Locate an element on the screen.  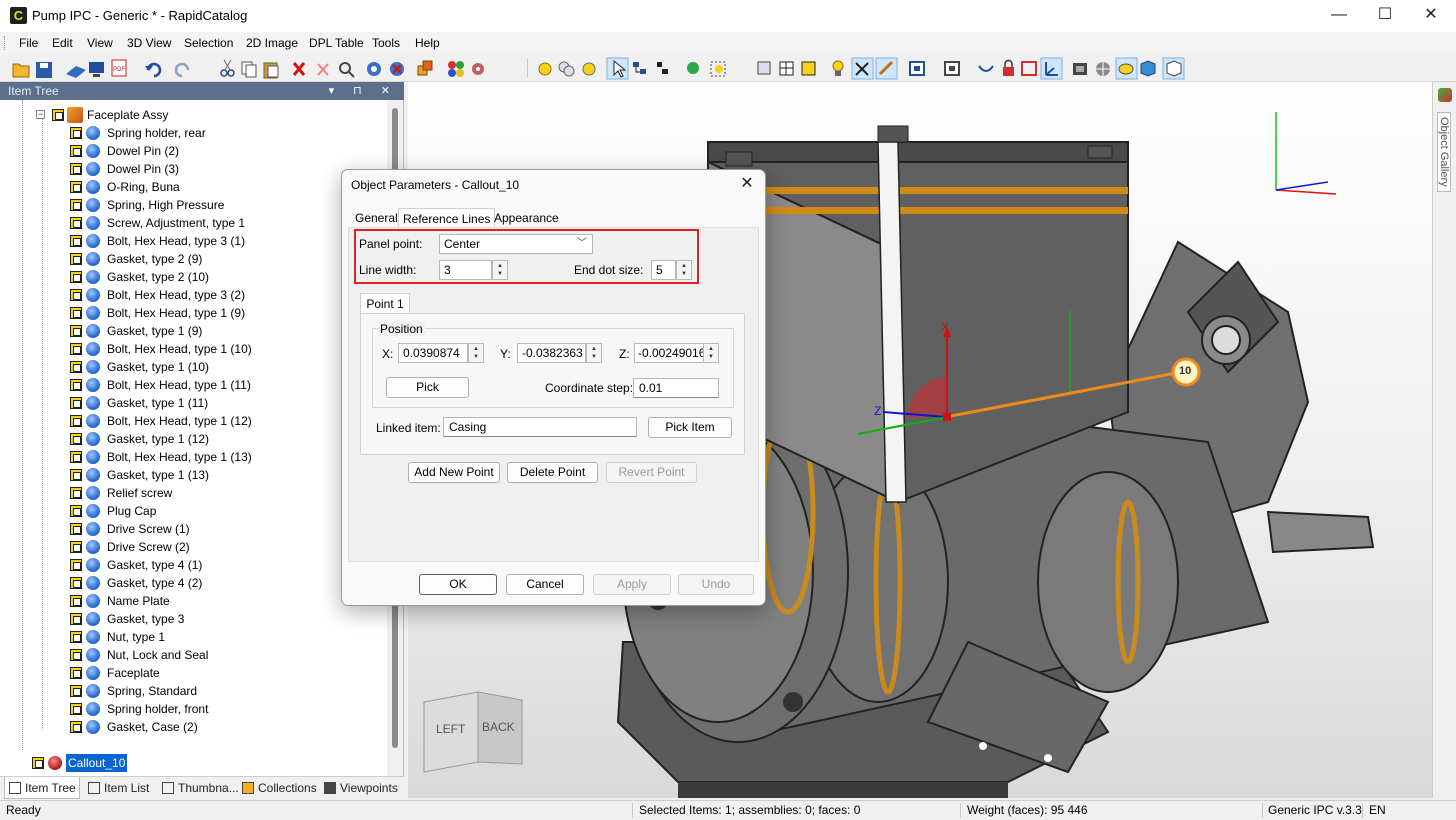
maximize-button: ☐ is located at coordinates (1385, 16).